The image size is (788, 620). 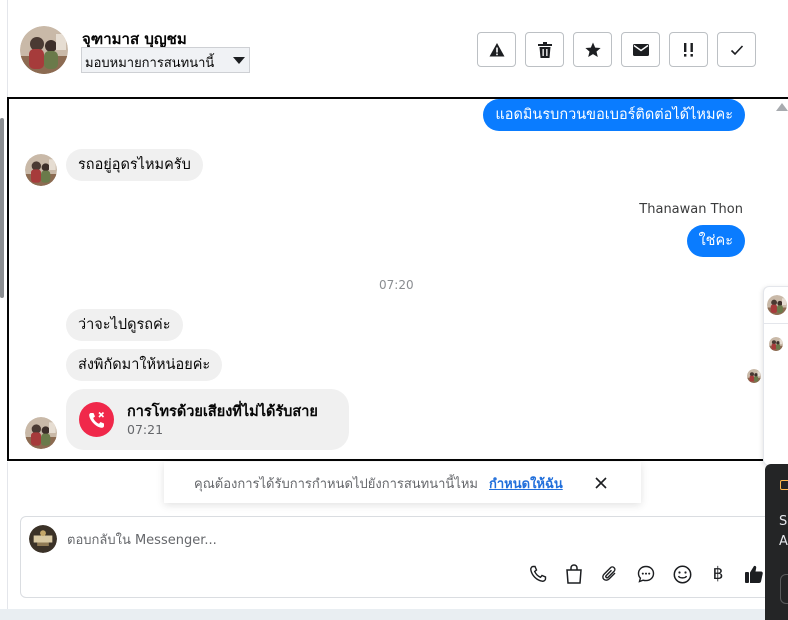 I want to click on mark-unread-button, so click(x=640, y=49).